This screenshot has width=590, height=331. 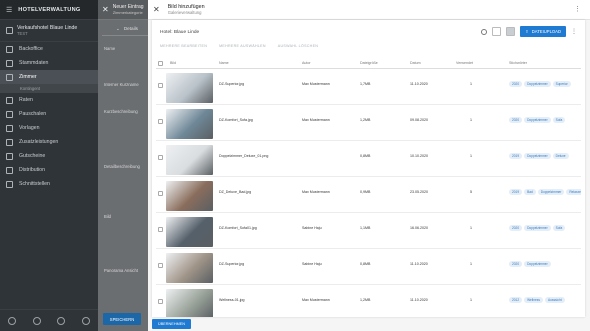 What do you see at coordinates (31, 49) in the screenshot?
I see `sidebar-item-label: Backoffice` at bounding box center [31, 49].